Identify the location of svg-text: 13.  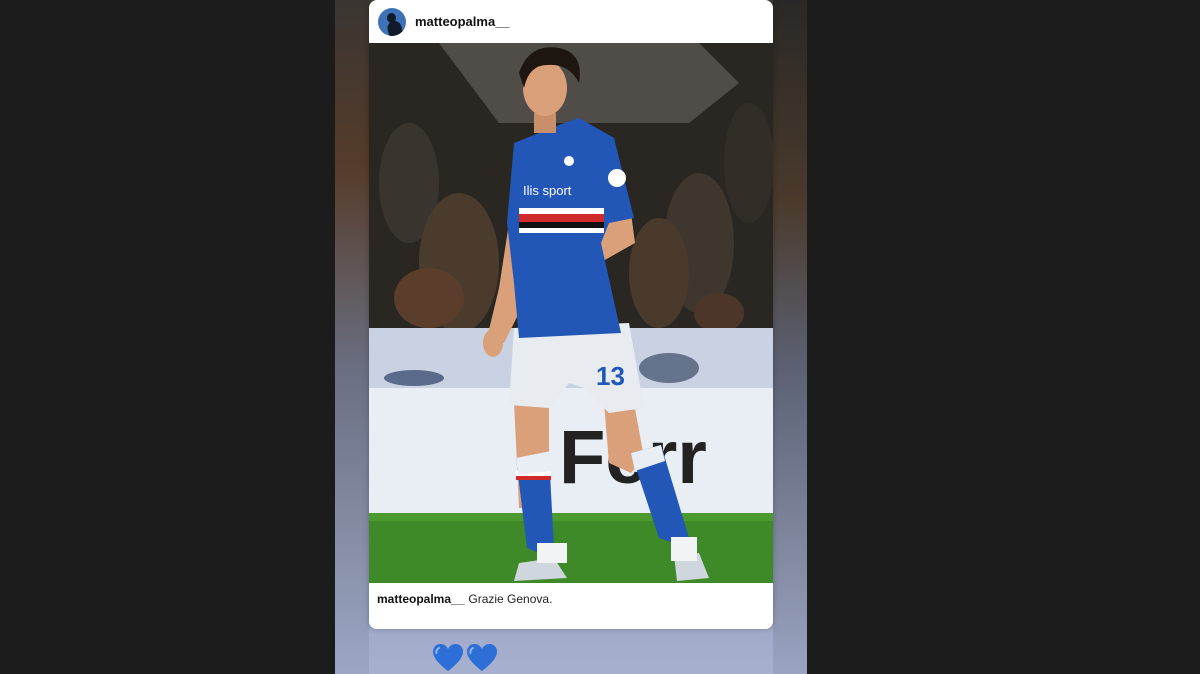
(610, 376).